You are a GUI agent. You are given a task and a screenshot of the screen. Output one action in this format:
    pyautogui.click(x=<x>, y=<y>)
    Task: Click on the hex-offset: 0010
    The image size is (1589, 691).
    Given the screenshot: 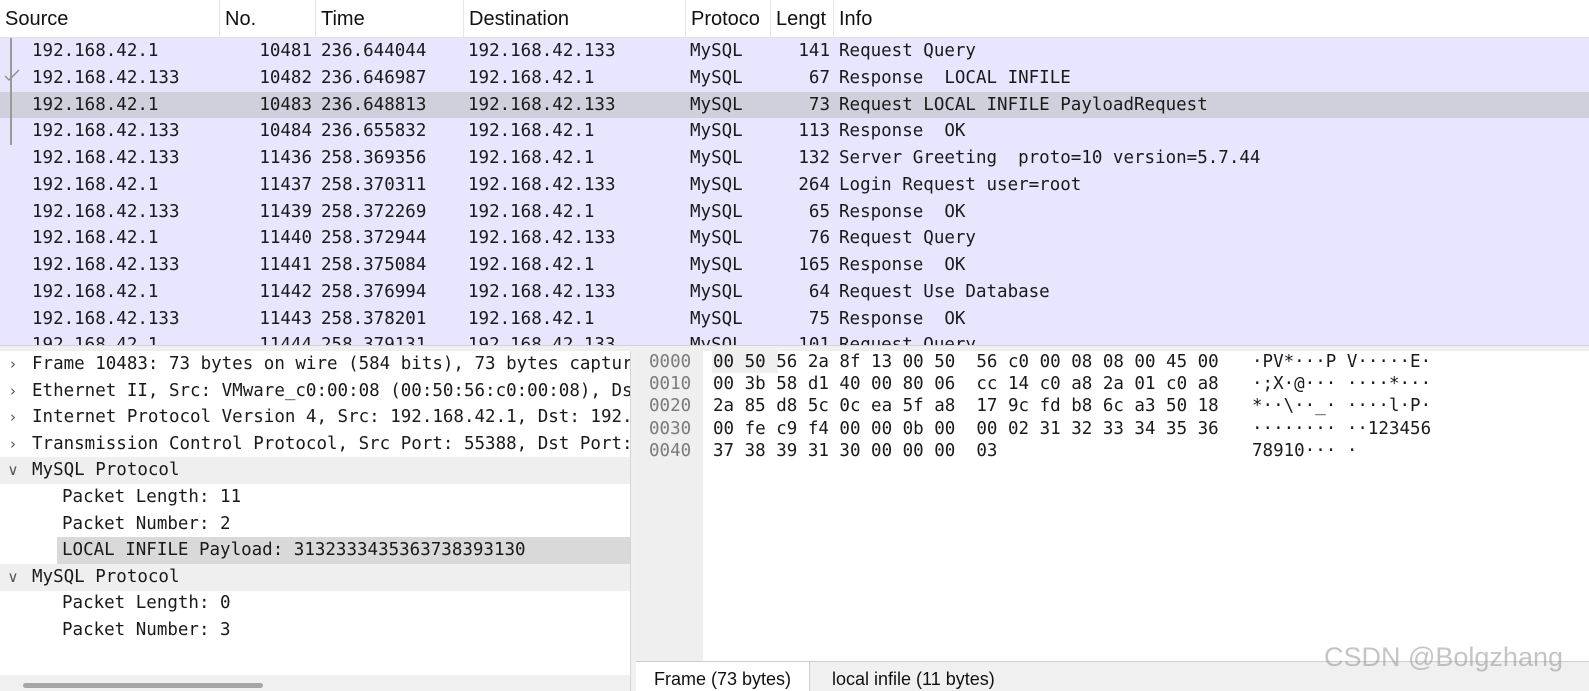 What is the action you would take?
    pyautogui.click(x=670, y=384)
    